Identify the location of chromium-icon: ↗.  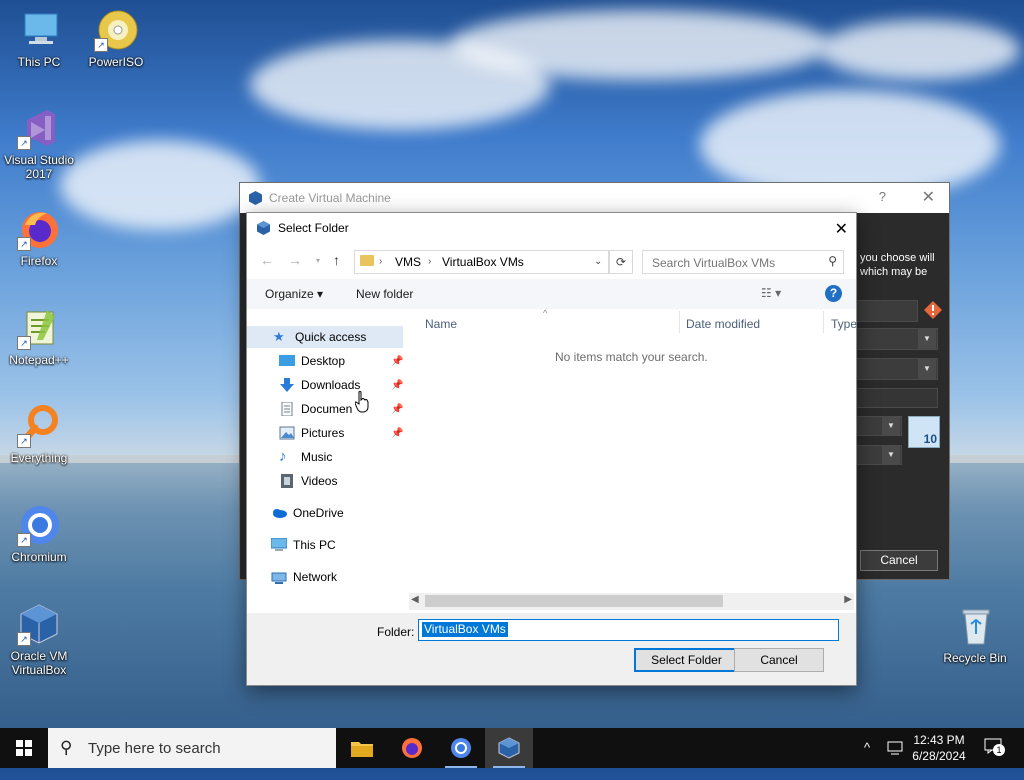
(39, 525).